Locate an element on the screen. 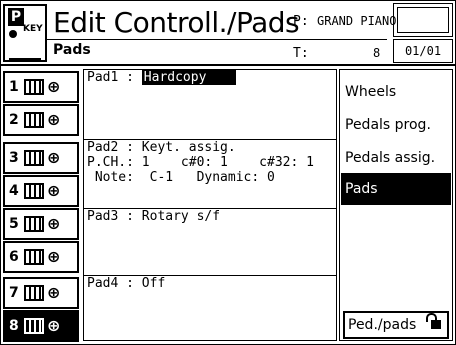 Image resolution: width=456 pixels, height=345 pixels. pad4-section: Pad4 : Off is located at coordinates (210, 308).